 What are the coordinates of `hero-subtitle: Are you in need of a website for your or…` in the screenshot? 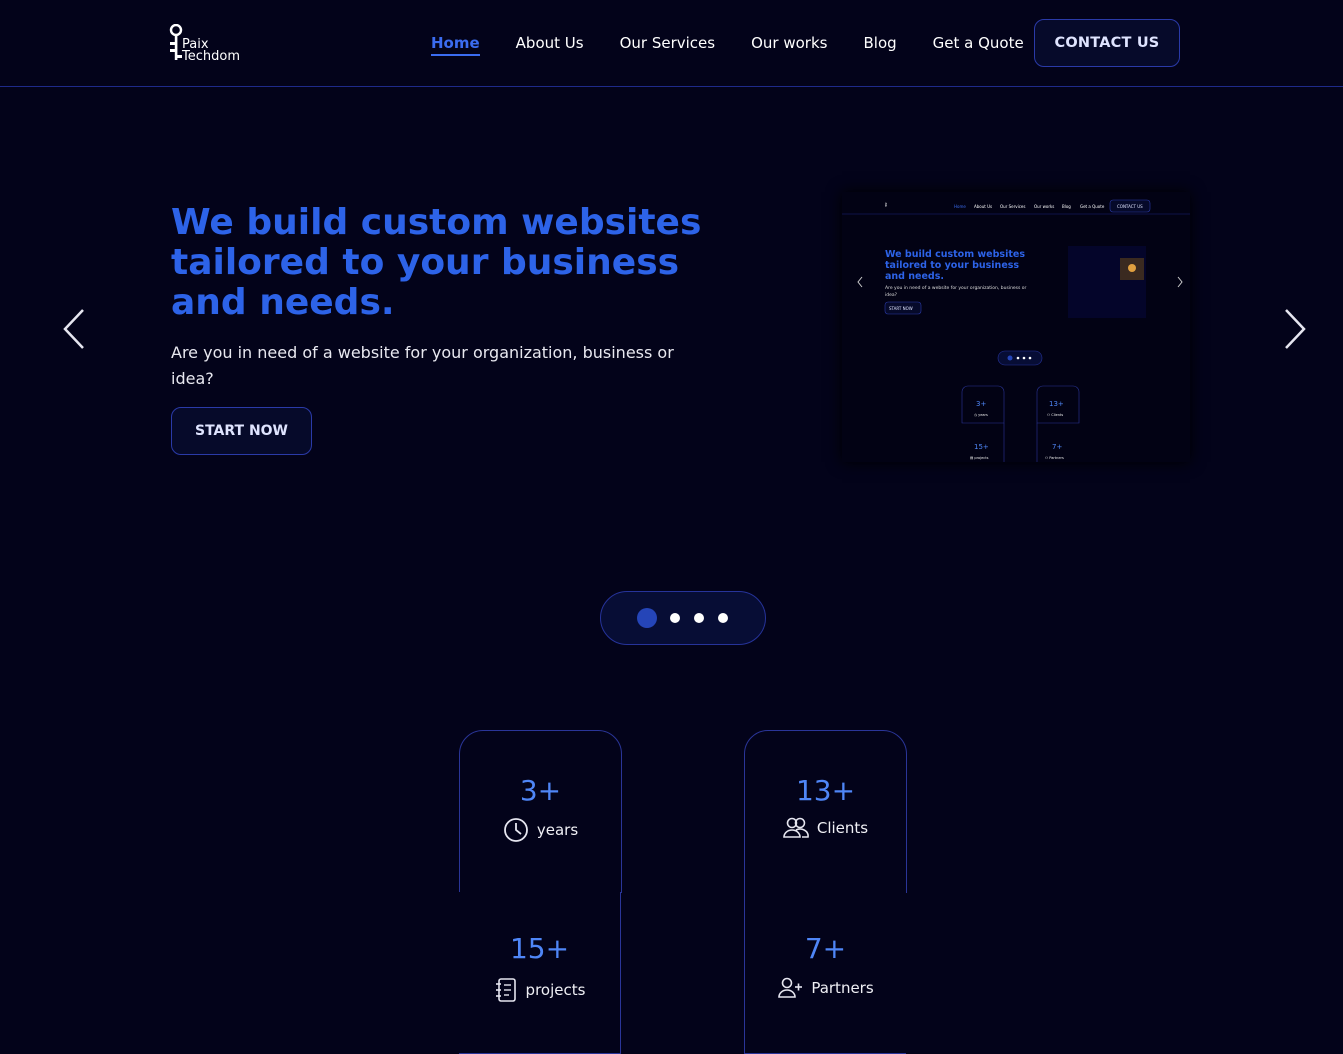 It's located at (422, 365).